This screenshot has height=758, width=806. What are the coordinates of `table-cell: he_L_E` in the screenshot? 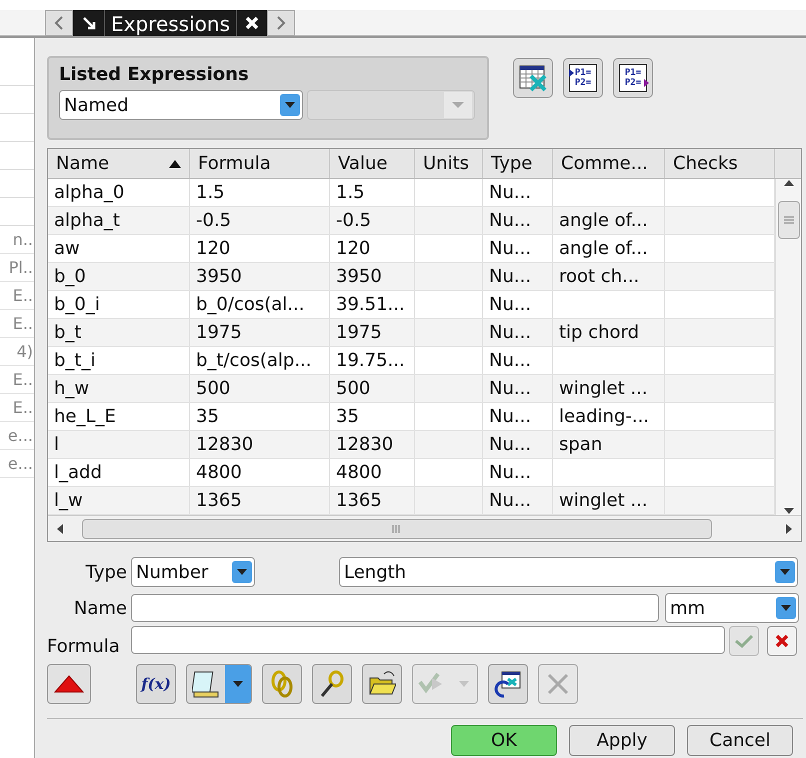 It's located at (85, 417).